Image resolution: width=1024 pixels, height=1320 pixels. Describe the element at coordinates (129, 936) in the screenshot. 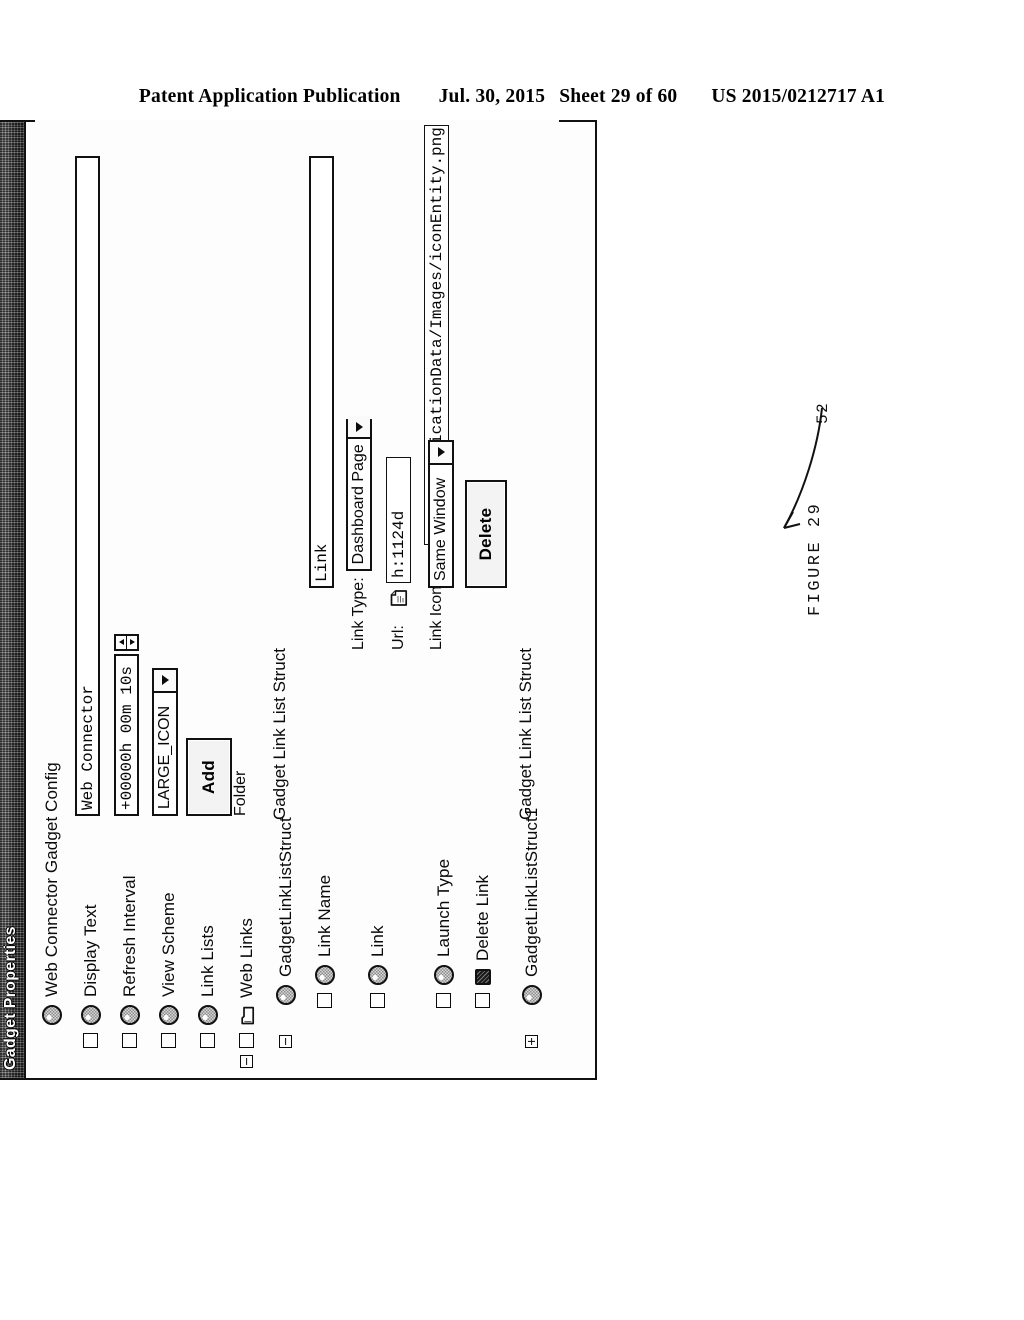

I see `tree-label-refresh-interval: Refresh Interval` at that location.